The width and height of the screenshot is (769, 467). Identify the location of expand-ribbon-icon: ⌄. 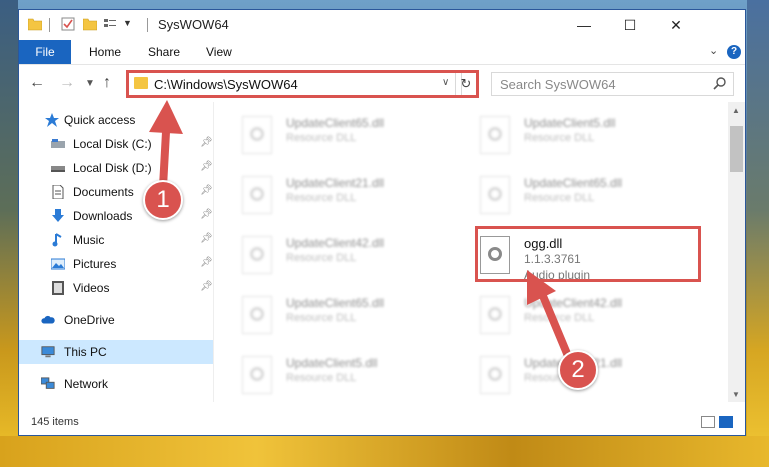
(713, 50).